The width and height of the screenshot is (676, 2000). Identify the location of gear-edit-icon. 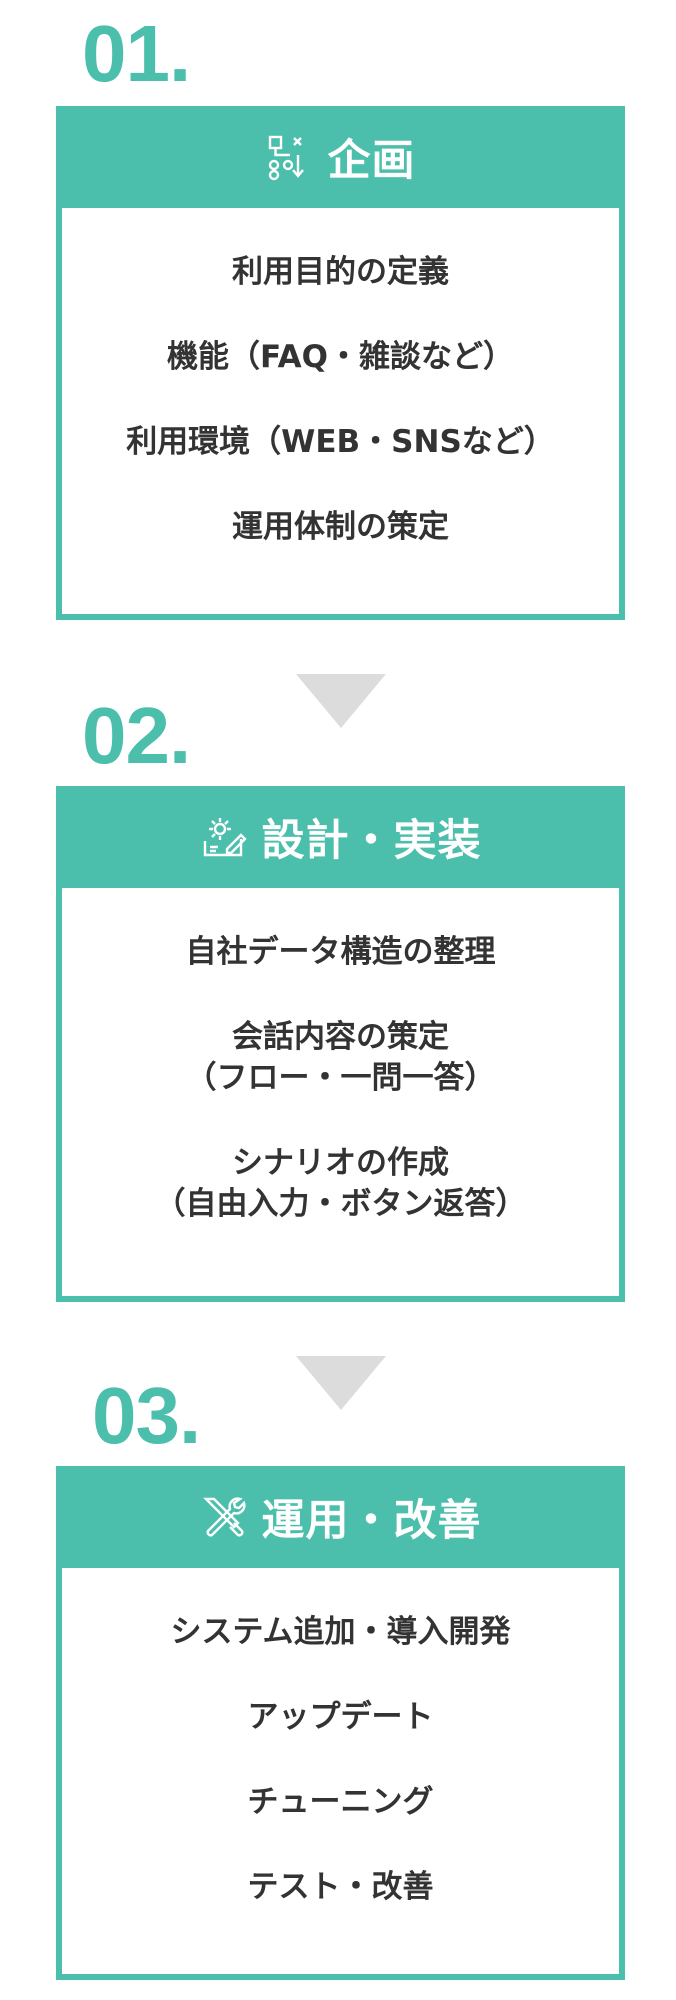
(224, 837).